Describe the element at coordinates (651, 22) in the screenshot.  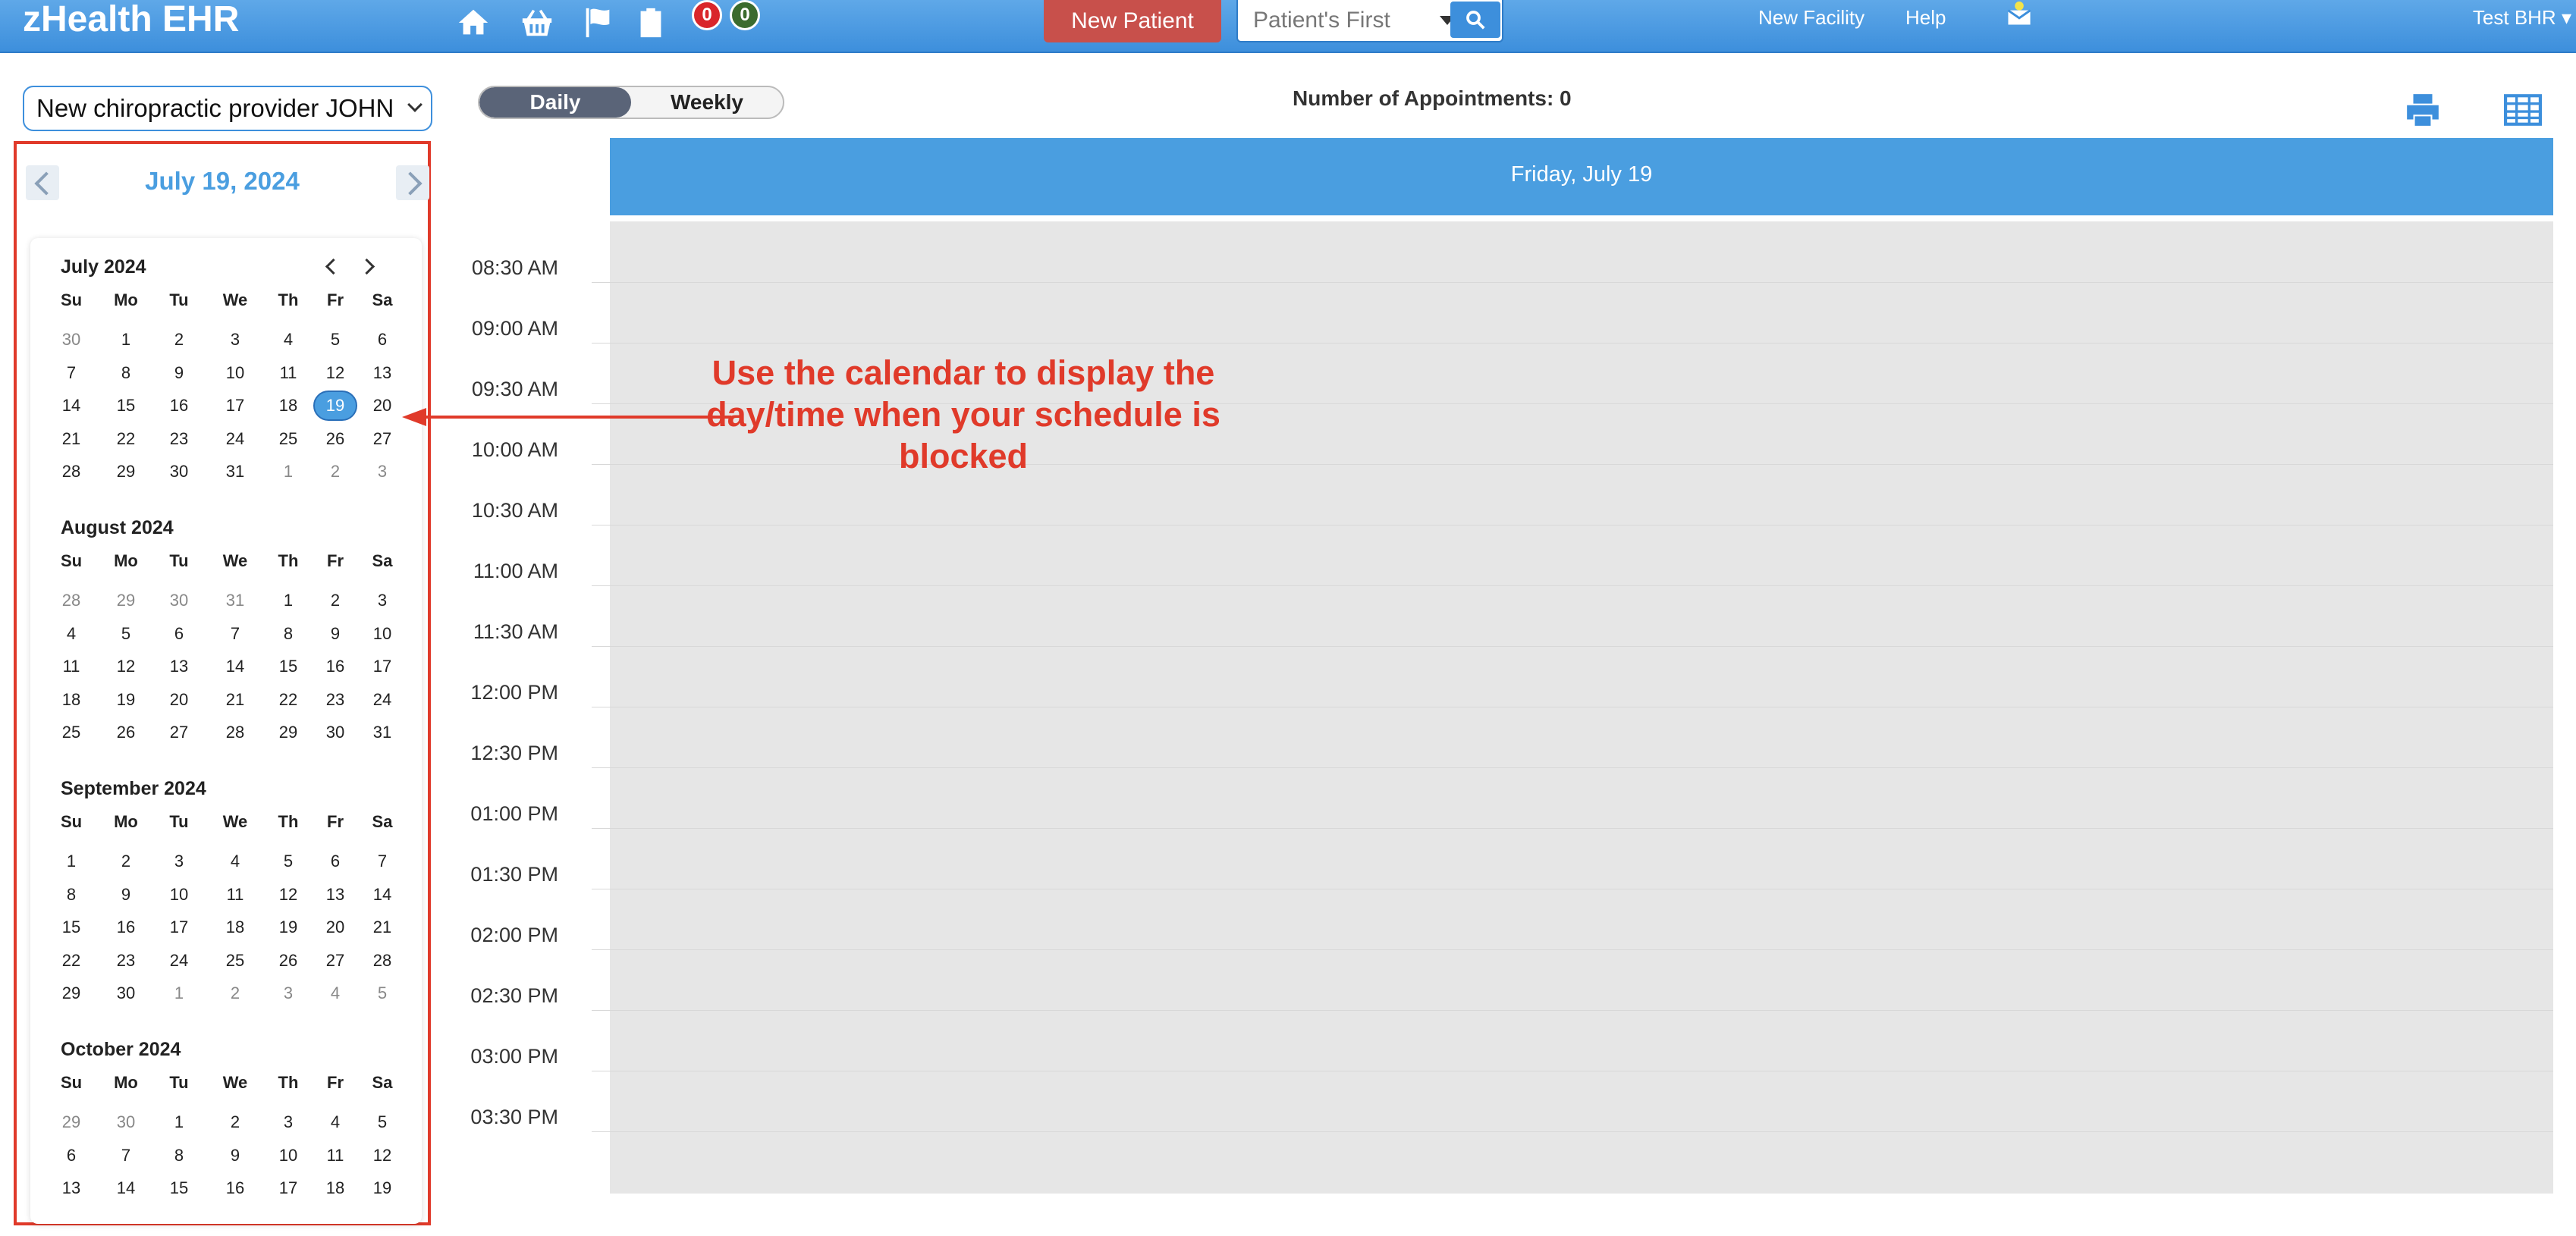
I see `clipboard-icon` at that location.